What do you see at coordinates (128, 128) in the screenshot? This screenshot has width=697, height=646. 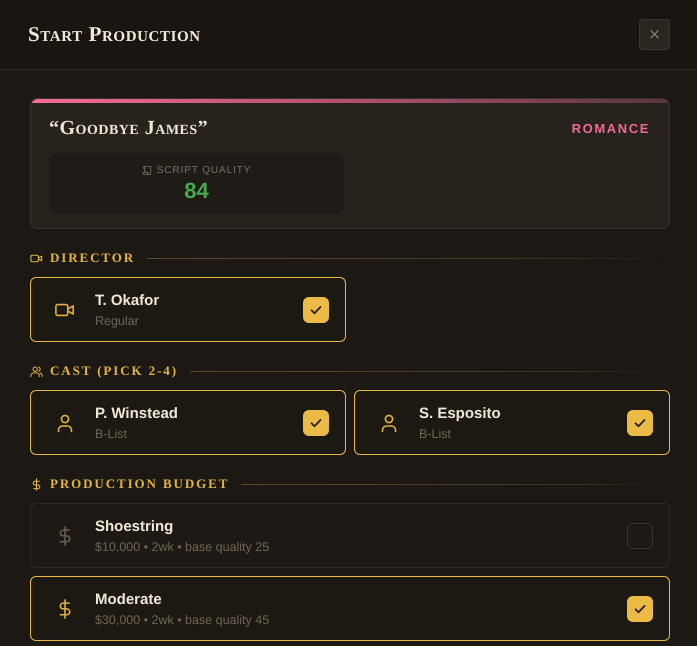 I see `script-title: “Goodbye James”` at bounding box center [128, 128].